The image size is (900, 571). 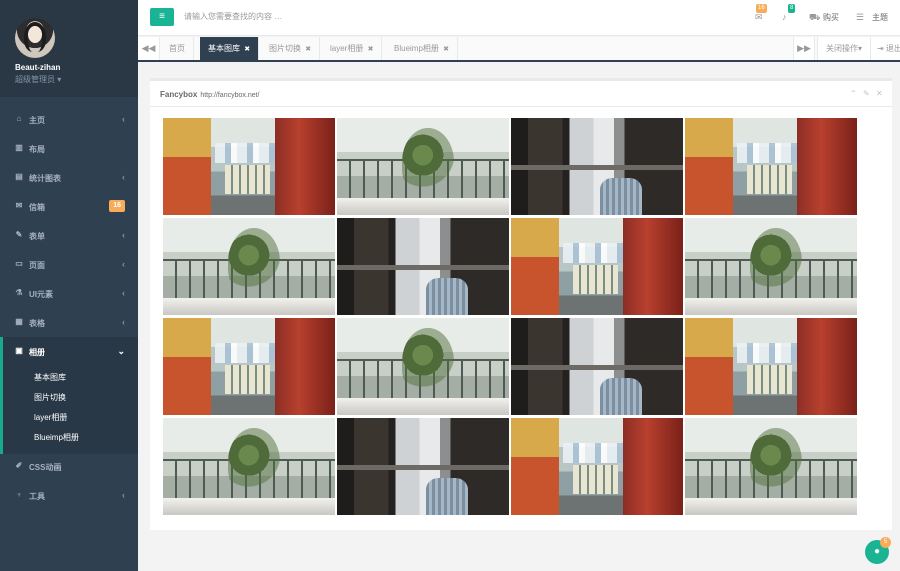 I want to click on notification-badge: 8, so click(x=792, y=8).